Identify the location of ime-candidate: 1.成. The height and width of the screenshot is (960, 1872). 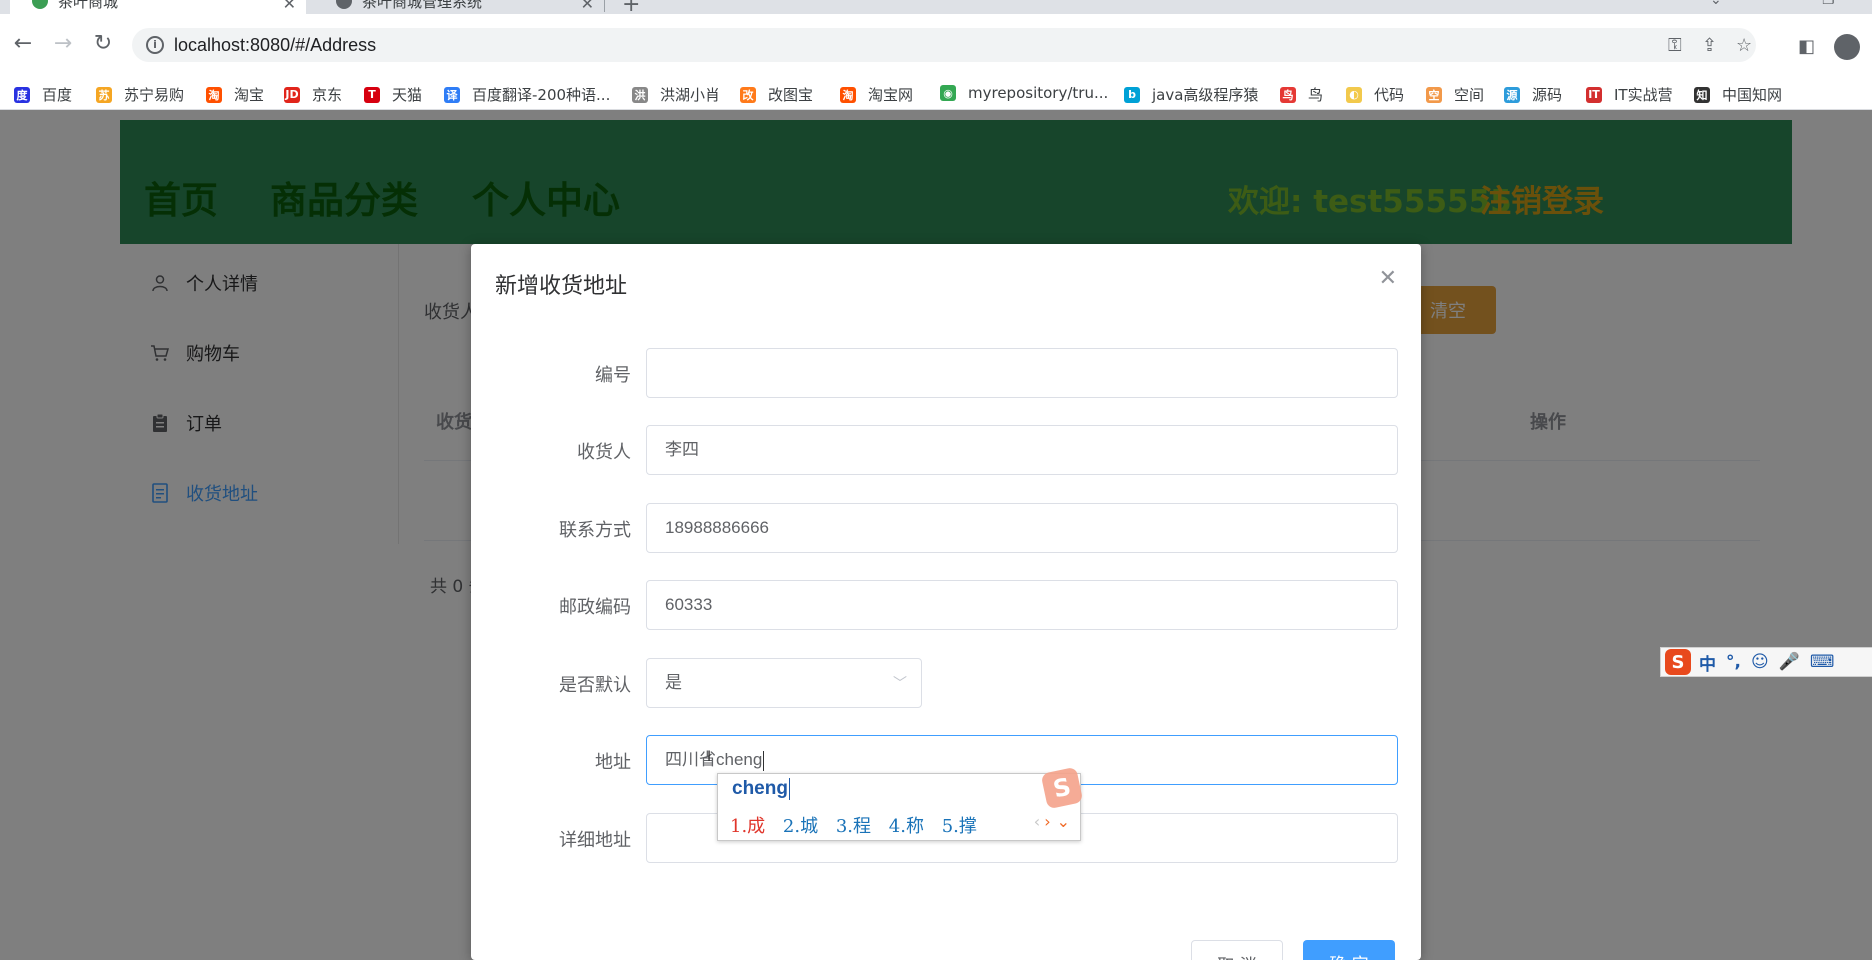
(747, 826).